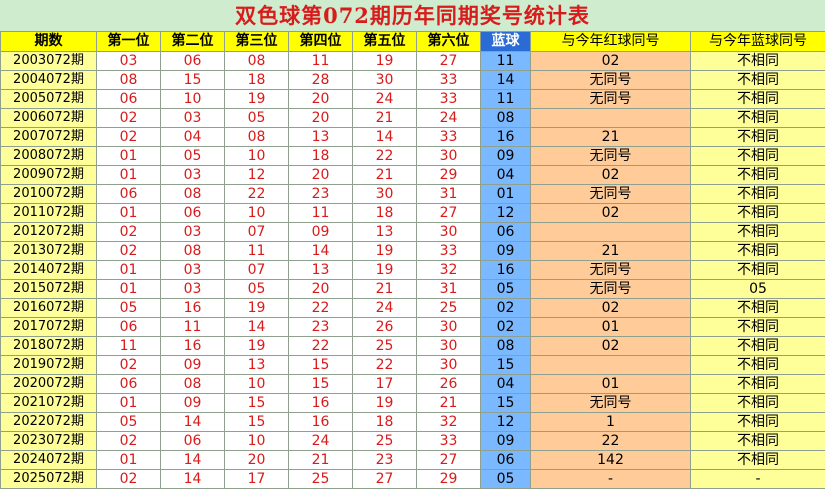  Describe the element at coordinates (506, 270) in the screenshot. I see `blue-ball-cell: 16` at that location.